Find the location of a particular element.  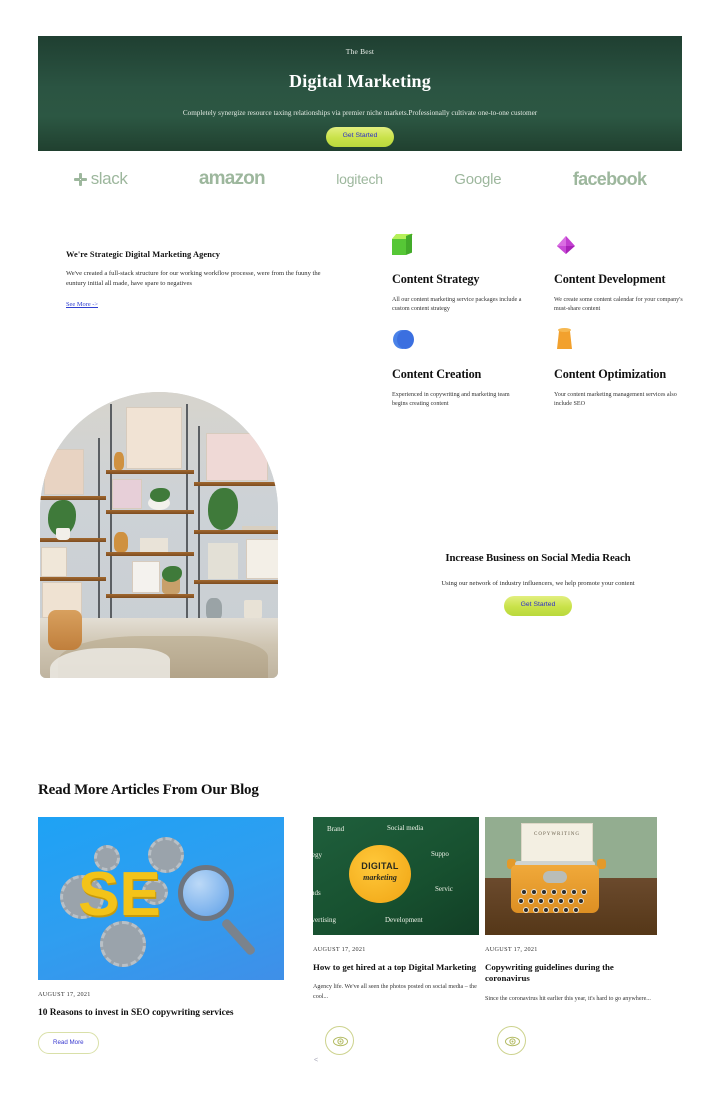

logo-google-label: Google is located at coordinates (478, 179).